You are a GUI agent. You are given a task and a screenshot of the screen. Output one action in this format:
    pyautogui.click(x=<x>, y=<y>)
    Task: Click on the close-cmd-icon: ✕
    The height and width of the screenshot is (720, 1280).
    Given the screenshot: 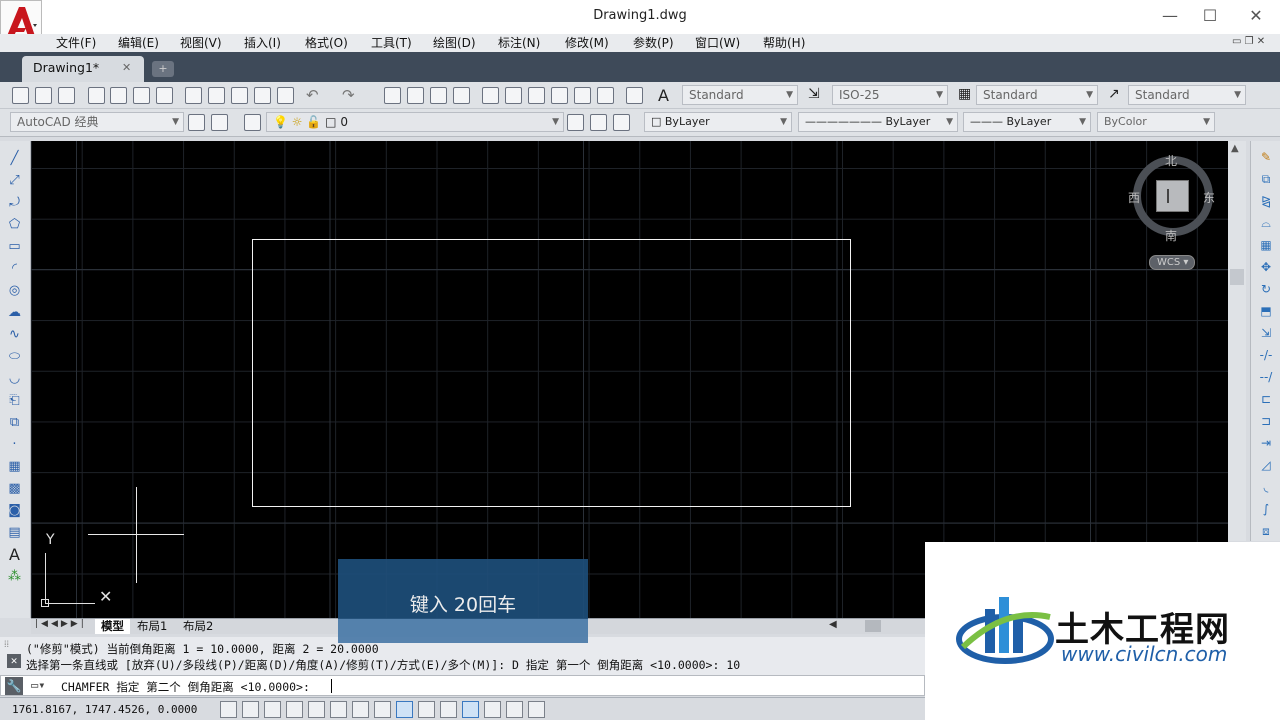 What is the action you would take?
    pyautogui.click(x=14, y=661)
    